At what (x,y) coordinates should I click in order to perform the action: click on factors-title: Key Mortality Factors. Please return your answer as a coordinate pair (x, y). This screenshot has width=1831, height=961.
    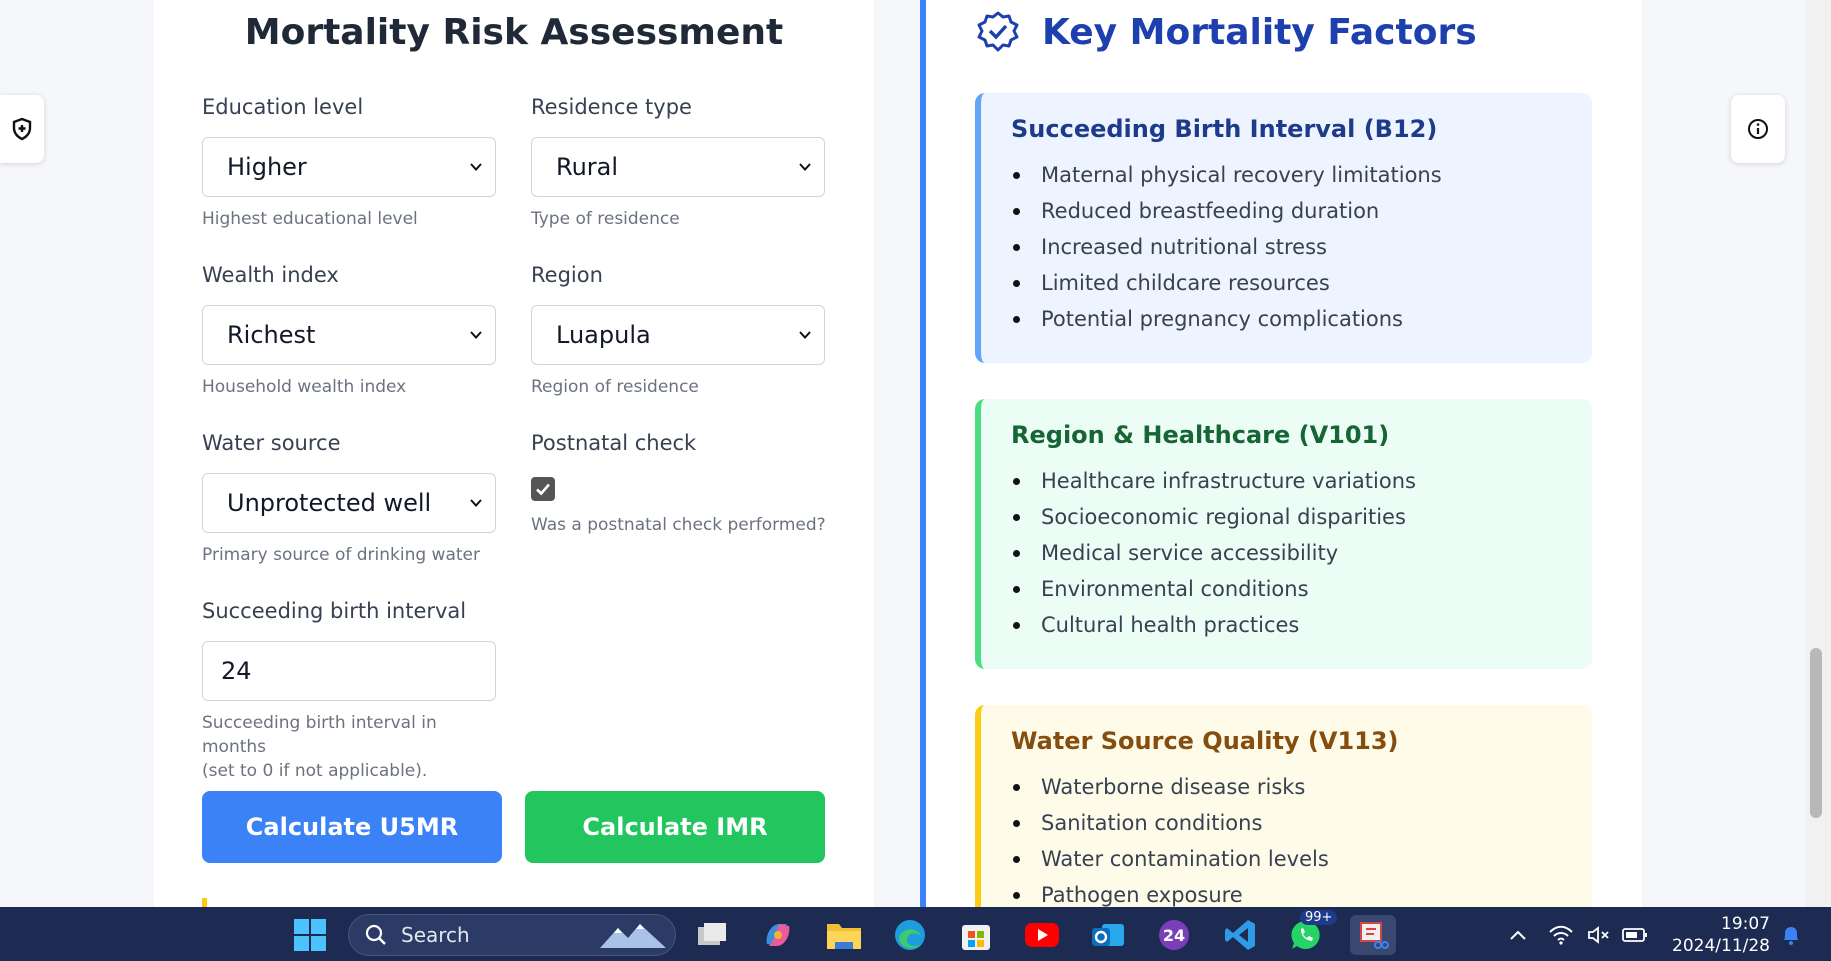
    Looking at the image, I should click on (1259, 32).